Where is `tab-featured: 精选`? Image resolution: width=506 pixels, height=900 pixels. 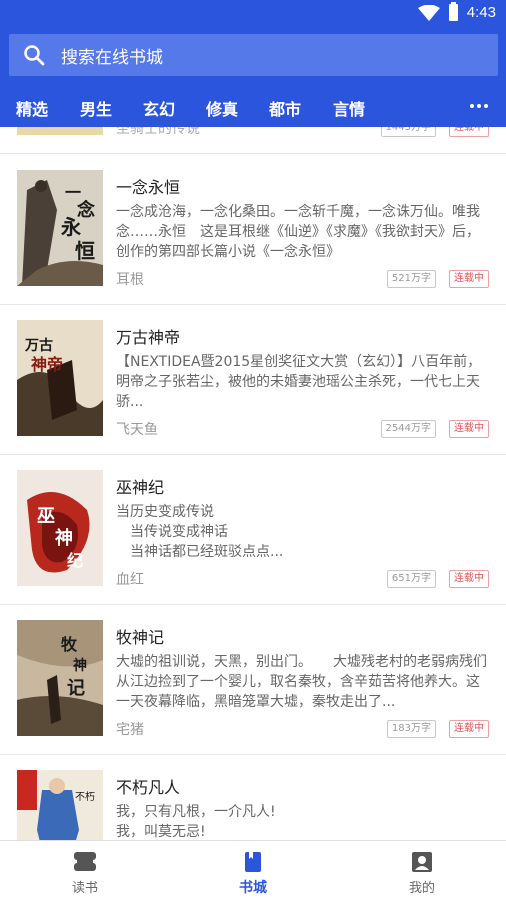 tab-featured: 精选 is located at coordinates (32, 108).